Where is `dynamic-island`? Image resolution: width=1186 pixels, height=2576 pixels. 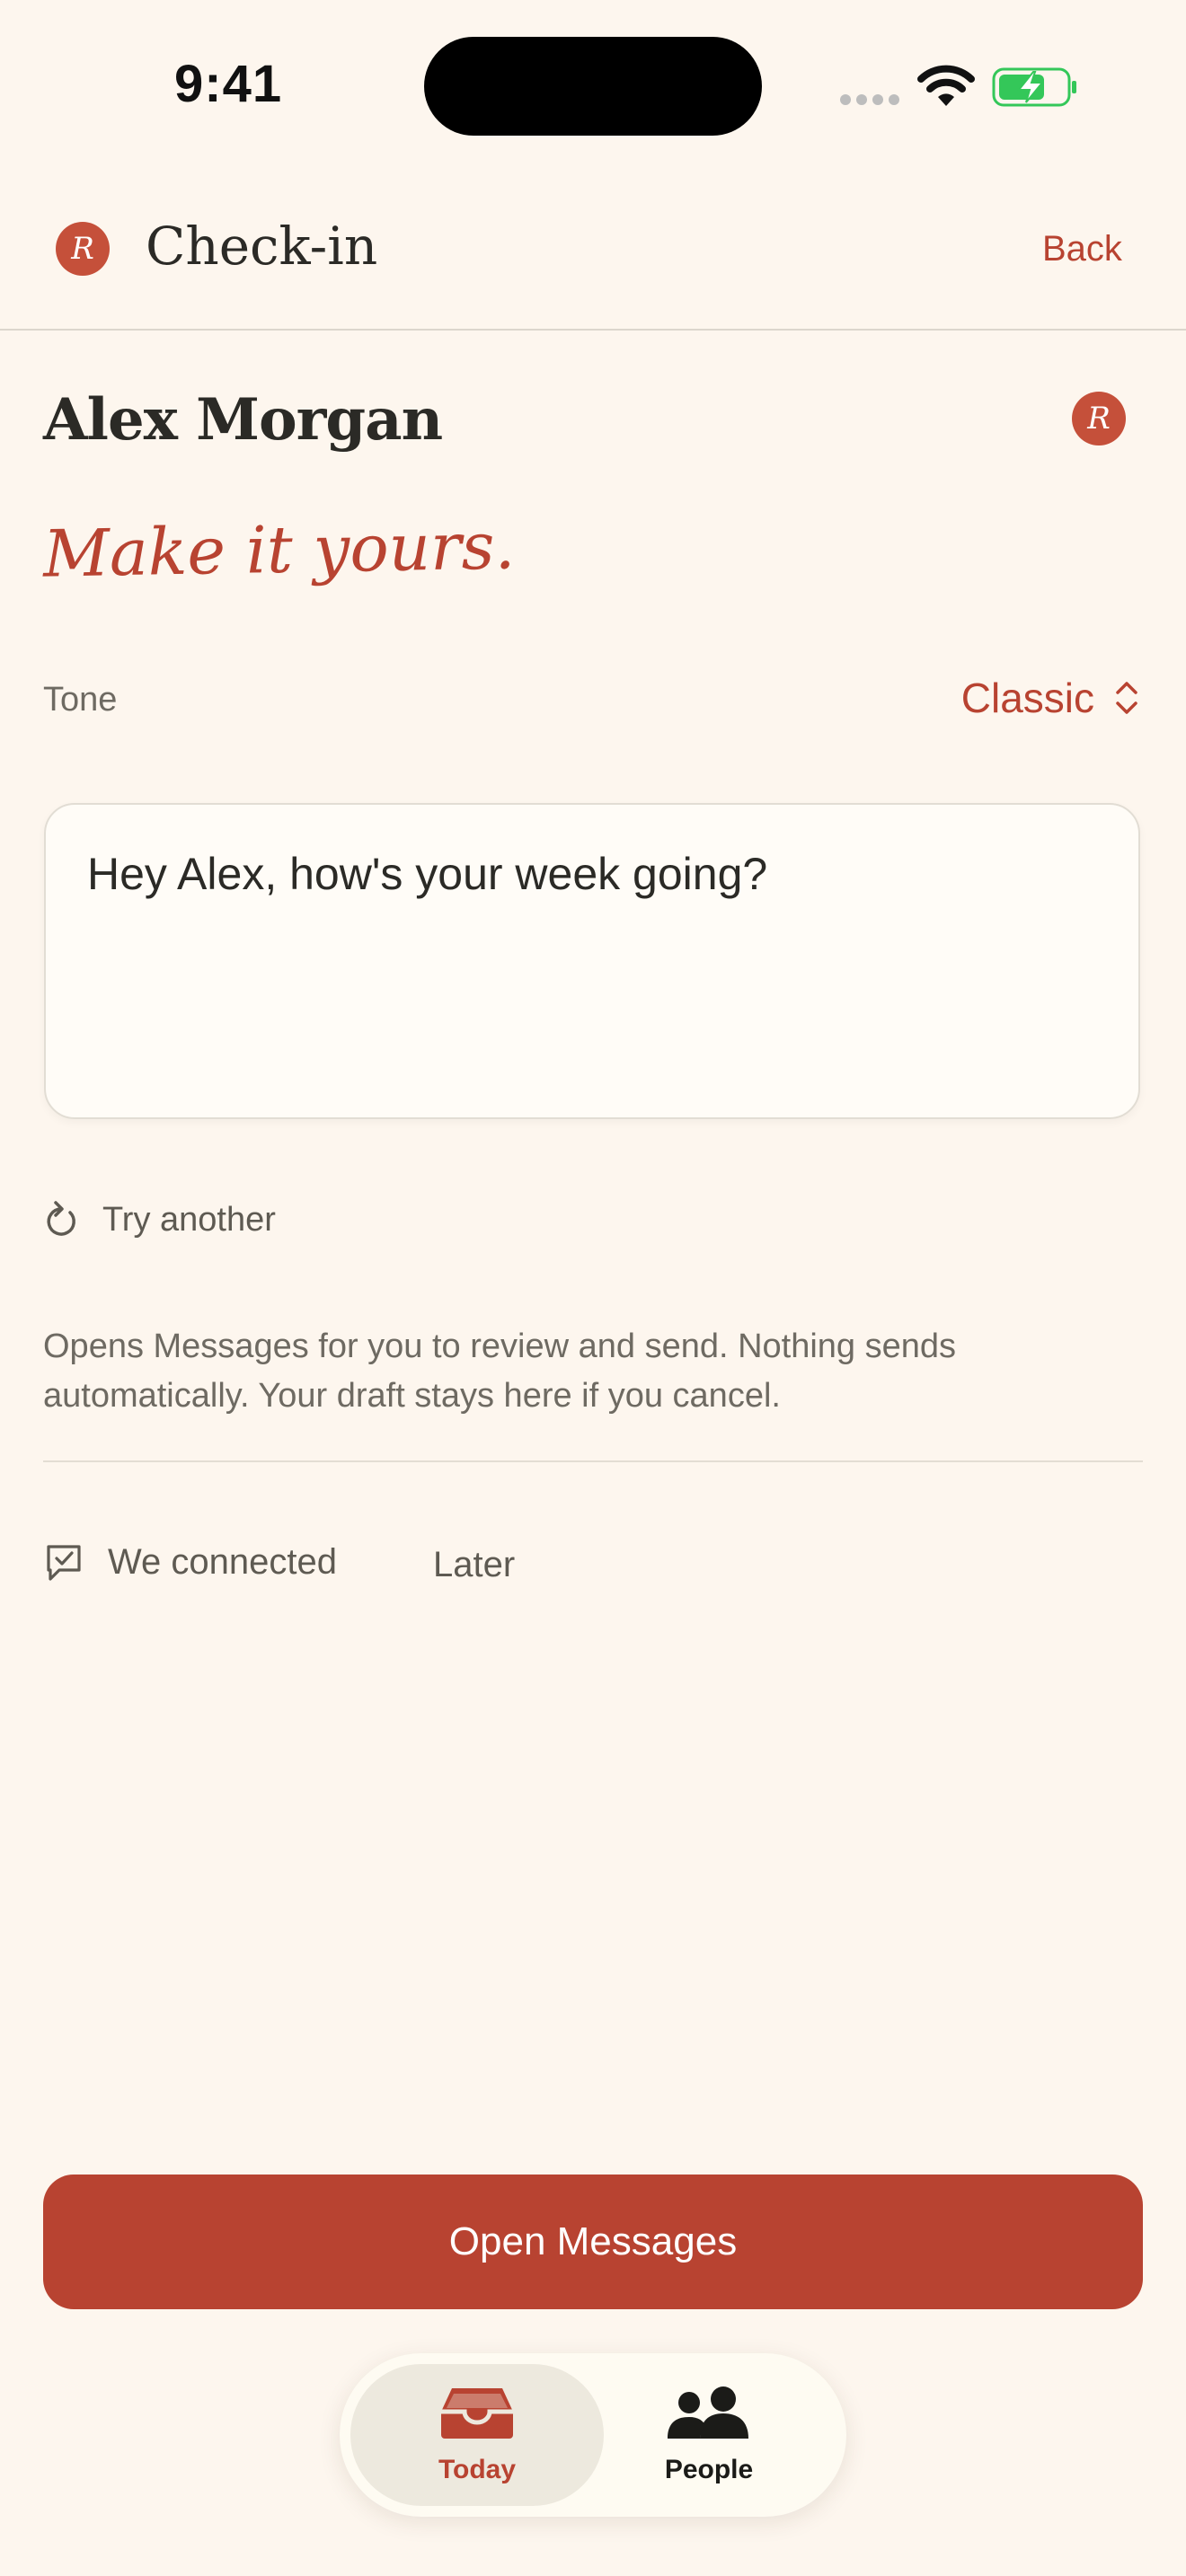
dynamic-island is located at coordinates (593, 86).